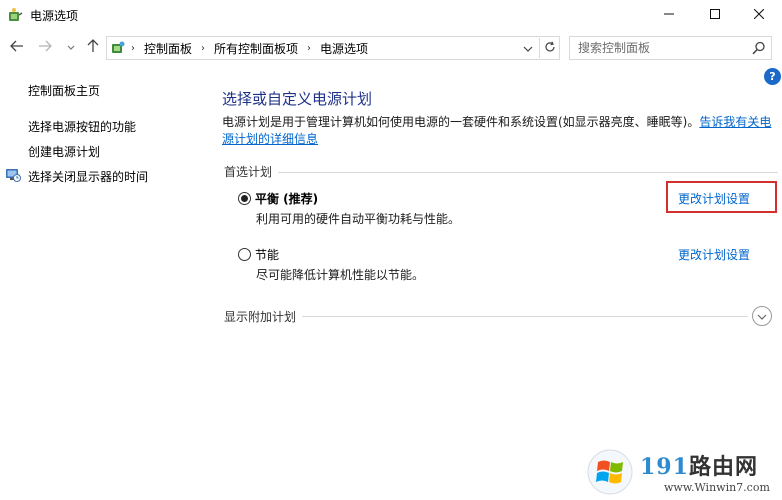  Describe the element at coordinates (344, 48) in the screenshot. I see `breadcrumb-power-options: 电源选项` at that location.